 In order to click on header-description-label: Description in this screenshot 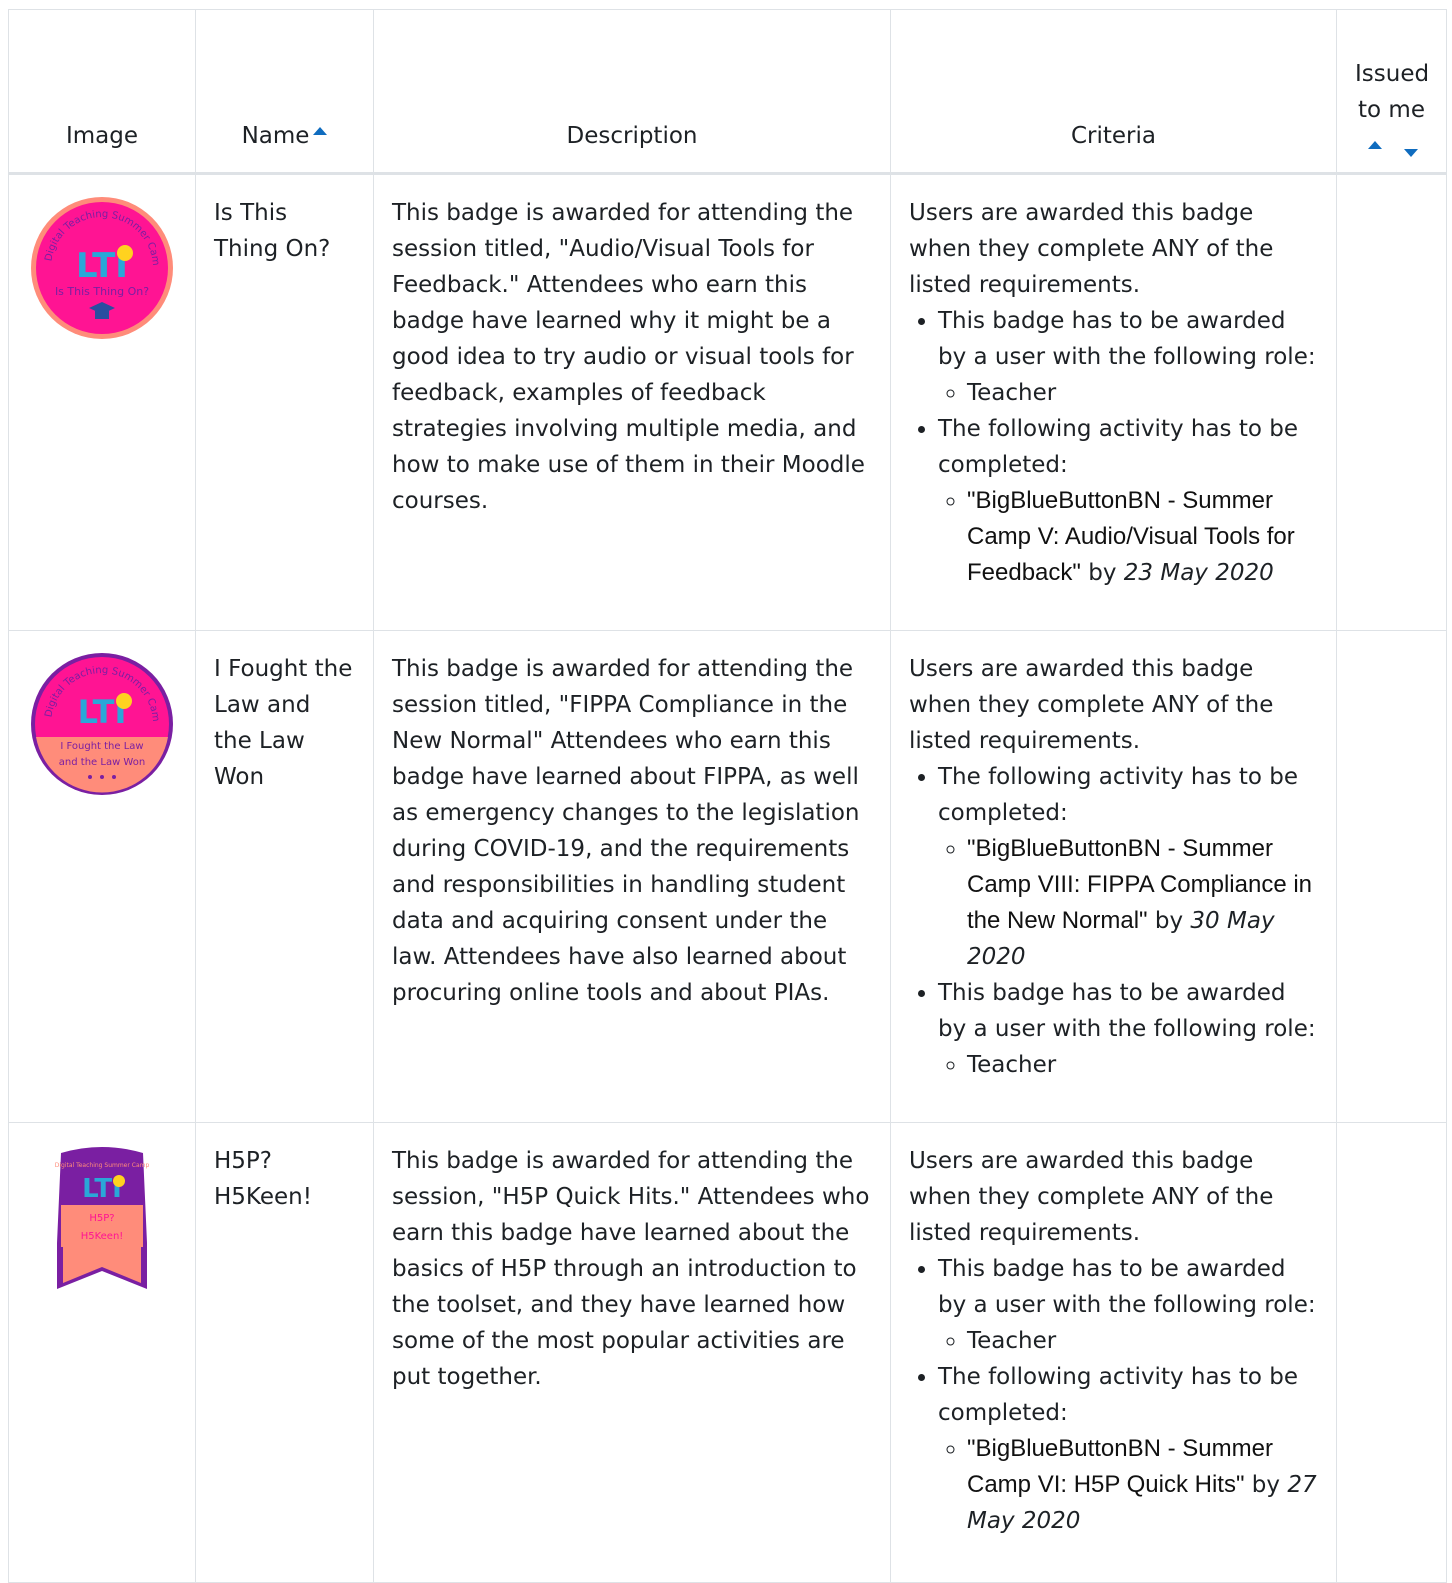, I will do `click(632, 136)`.